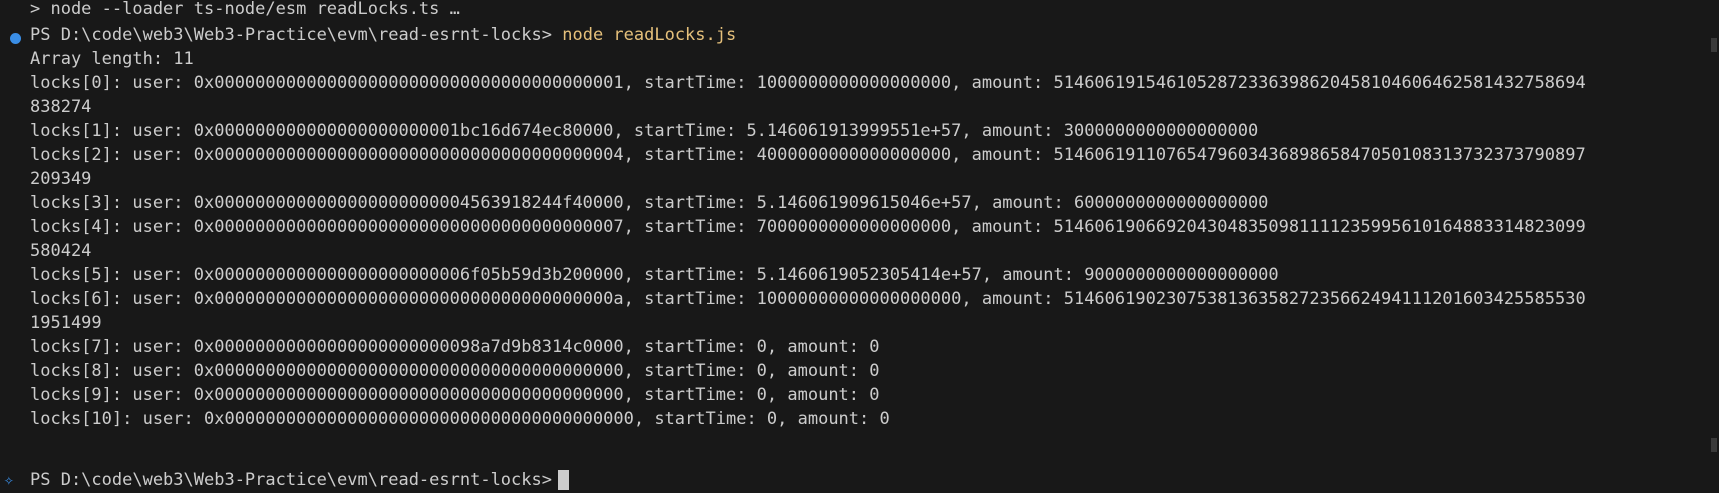 The width and height of the screenshot is (1719, 493). Describe the element at coordinates (112, 59) in the screenshot. I see `array-length-line: Array length: 11` at that location.